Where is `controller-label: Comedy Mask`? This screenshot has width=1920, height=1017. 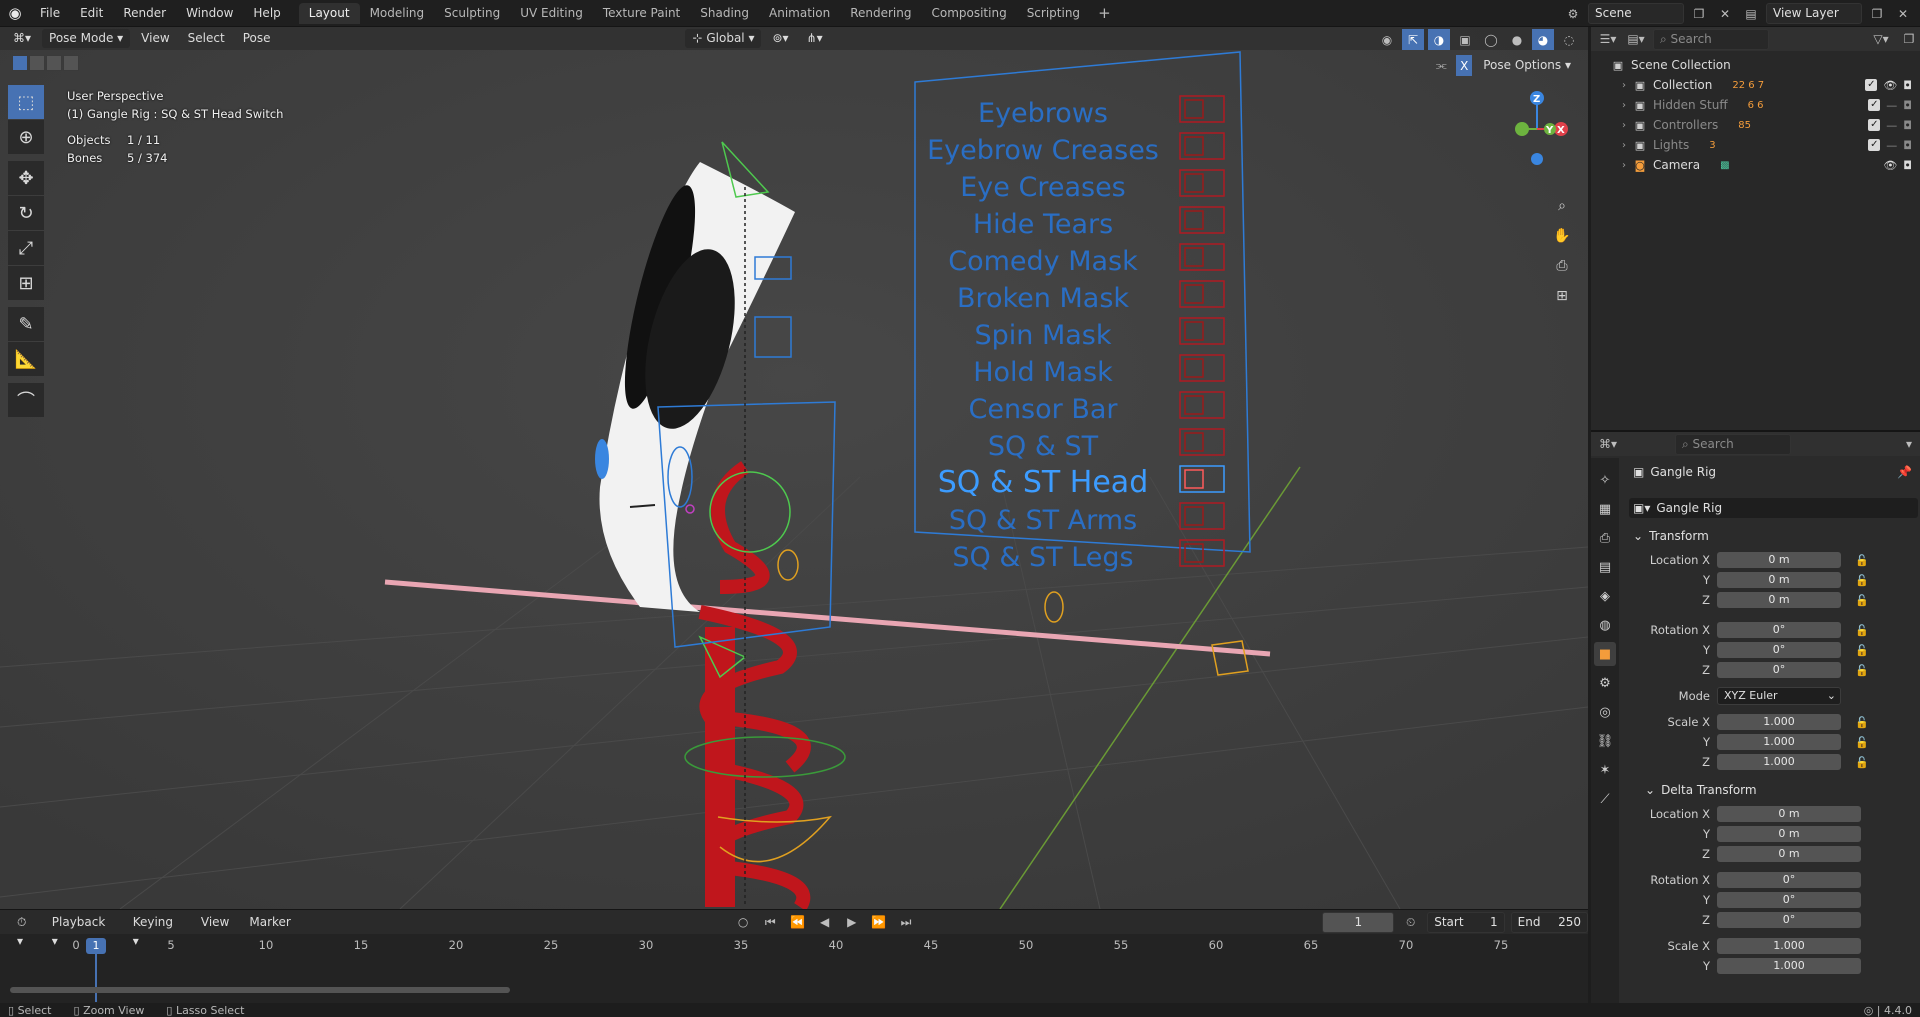 controller-label: Comedy Mask is located at coordinates (1043, 261).